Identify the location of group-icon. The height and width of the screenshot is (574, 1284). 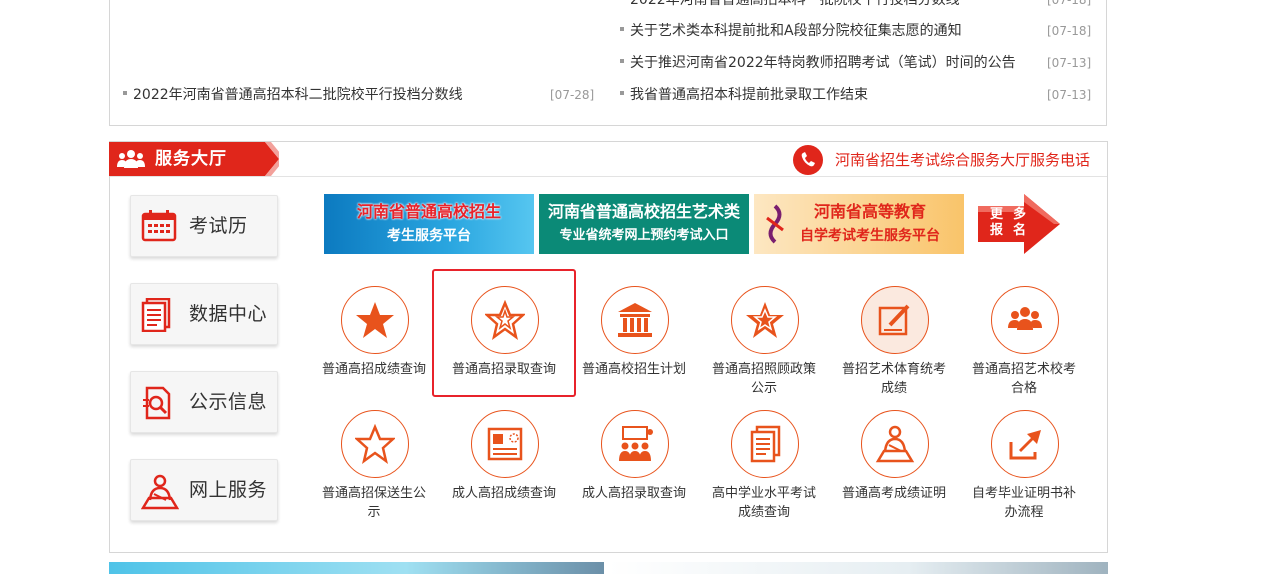
(1025, 318).